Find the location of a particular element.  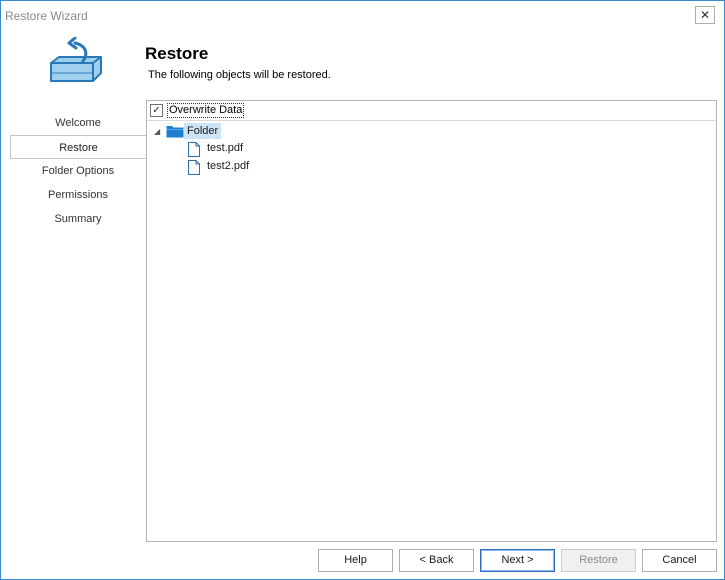

nav-item-permissions: Permissions is located at coordinates (78, 195).